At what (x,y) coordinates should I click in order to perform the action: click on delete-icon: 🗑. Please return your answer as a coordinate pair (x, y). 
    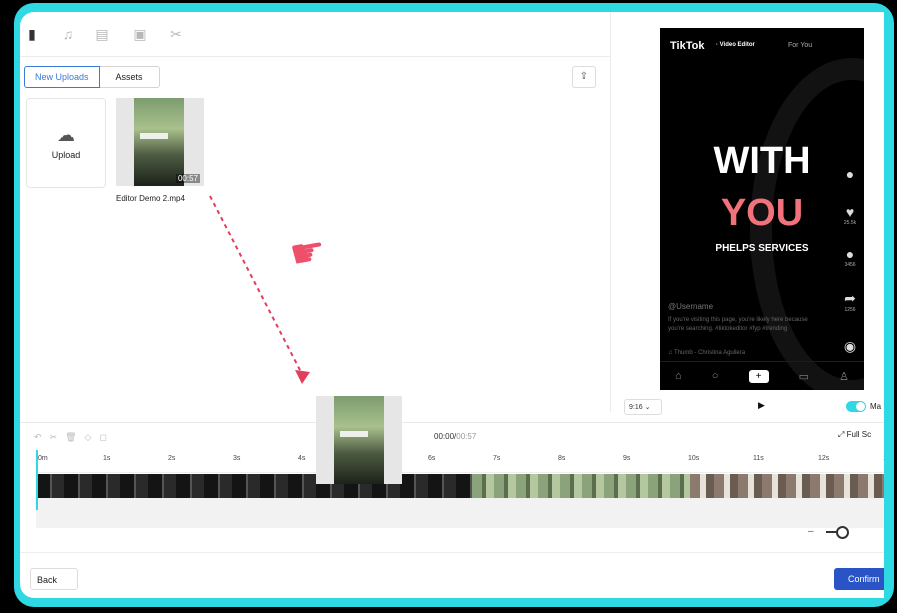
    Looking at the image, I should click on (74, 437).